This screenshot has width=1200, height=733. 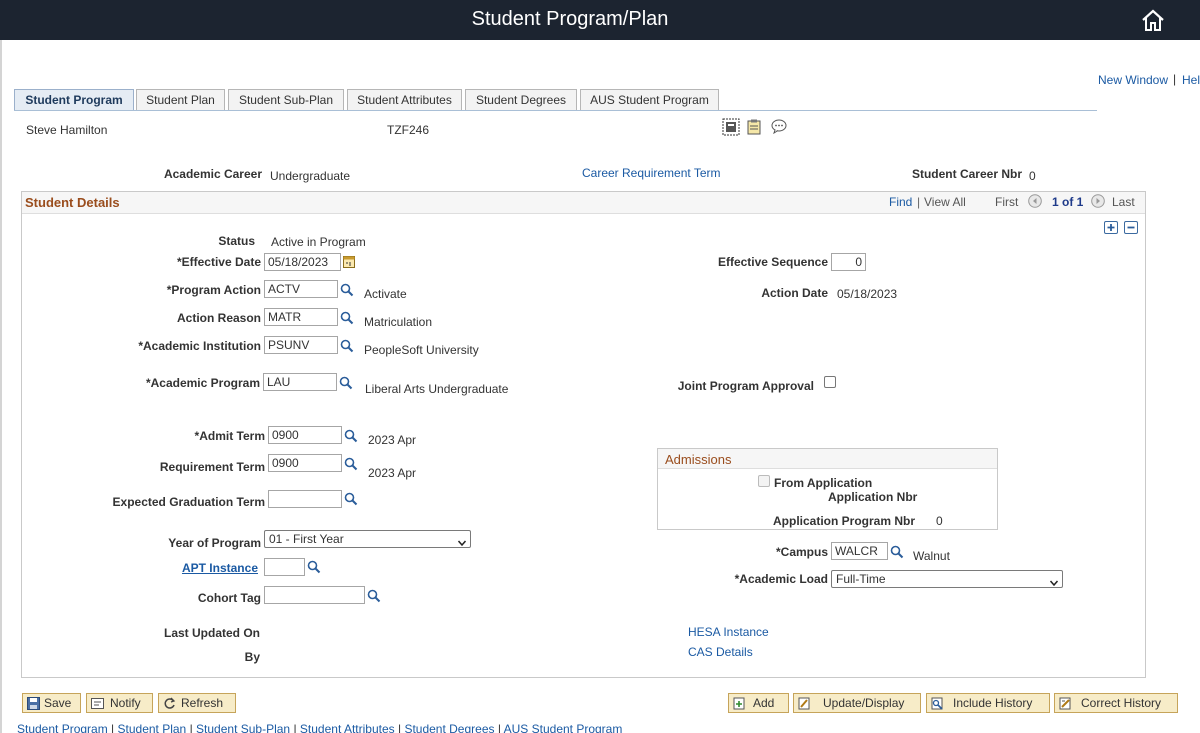 I want to click on hesa-instance-link: HESA Instance, so click(x=728, y=632).